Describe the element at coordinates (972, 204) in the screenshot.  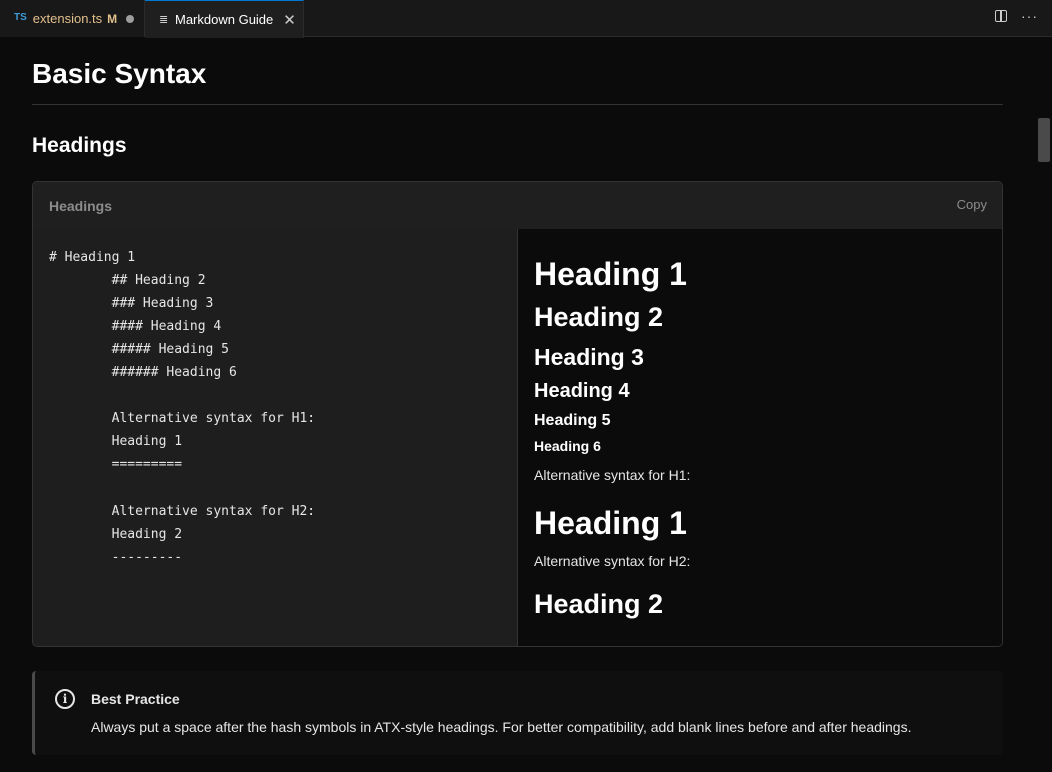
I see `copy-button: Copy` at that location.